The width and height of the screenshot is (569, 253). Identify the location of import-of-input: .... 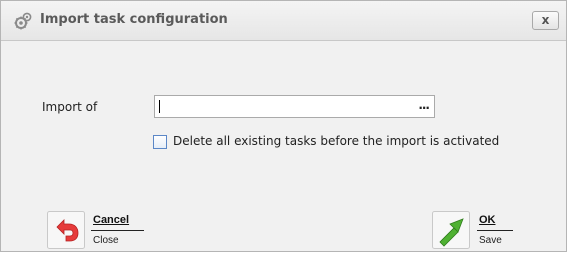
(294, 106).